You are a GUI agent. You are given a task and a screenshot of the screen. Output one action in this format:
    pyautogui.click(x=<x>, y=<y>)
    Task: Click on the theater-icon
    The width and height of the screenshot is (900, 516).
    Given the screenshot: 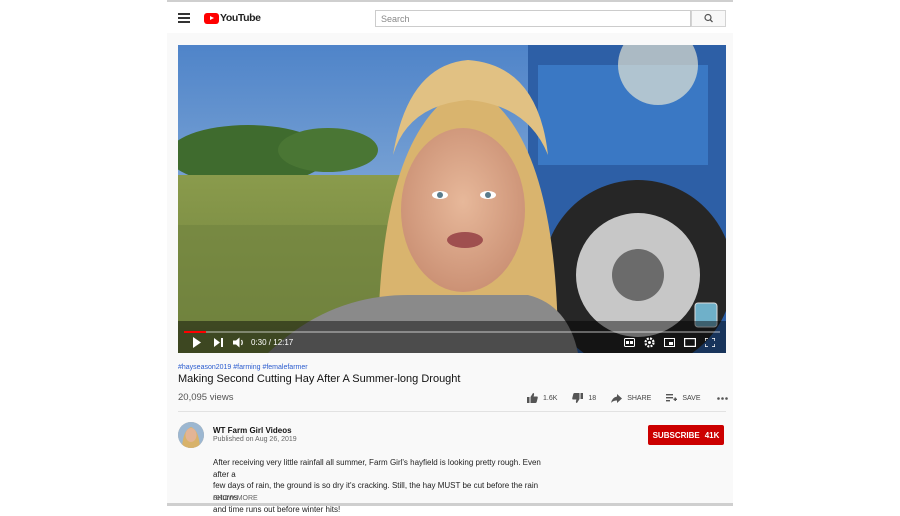 What is the action you would take?
    pyautogui.click(x=690, y=342)
    